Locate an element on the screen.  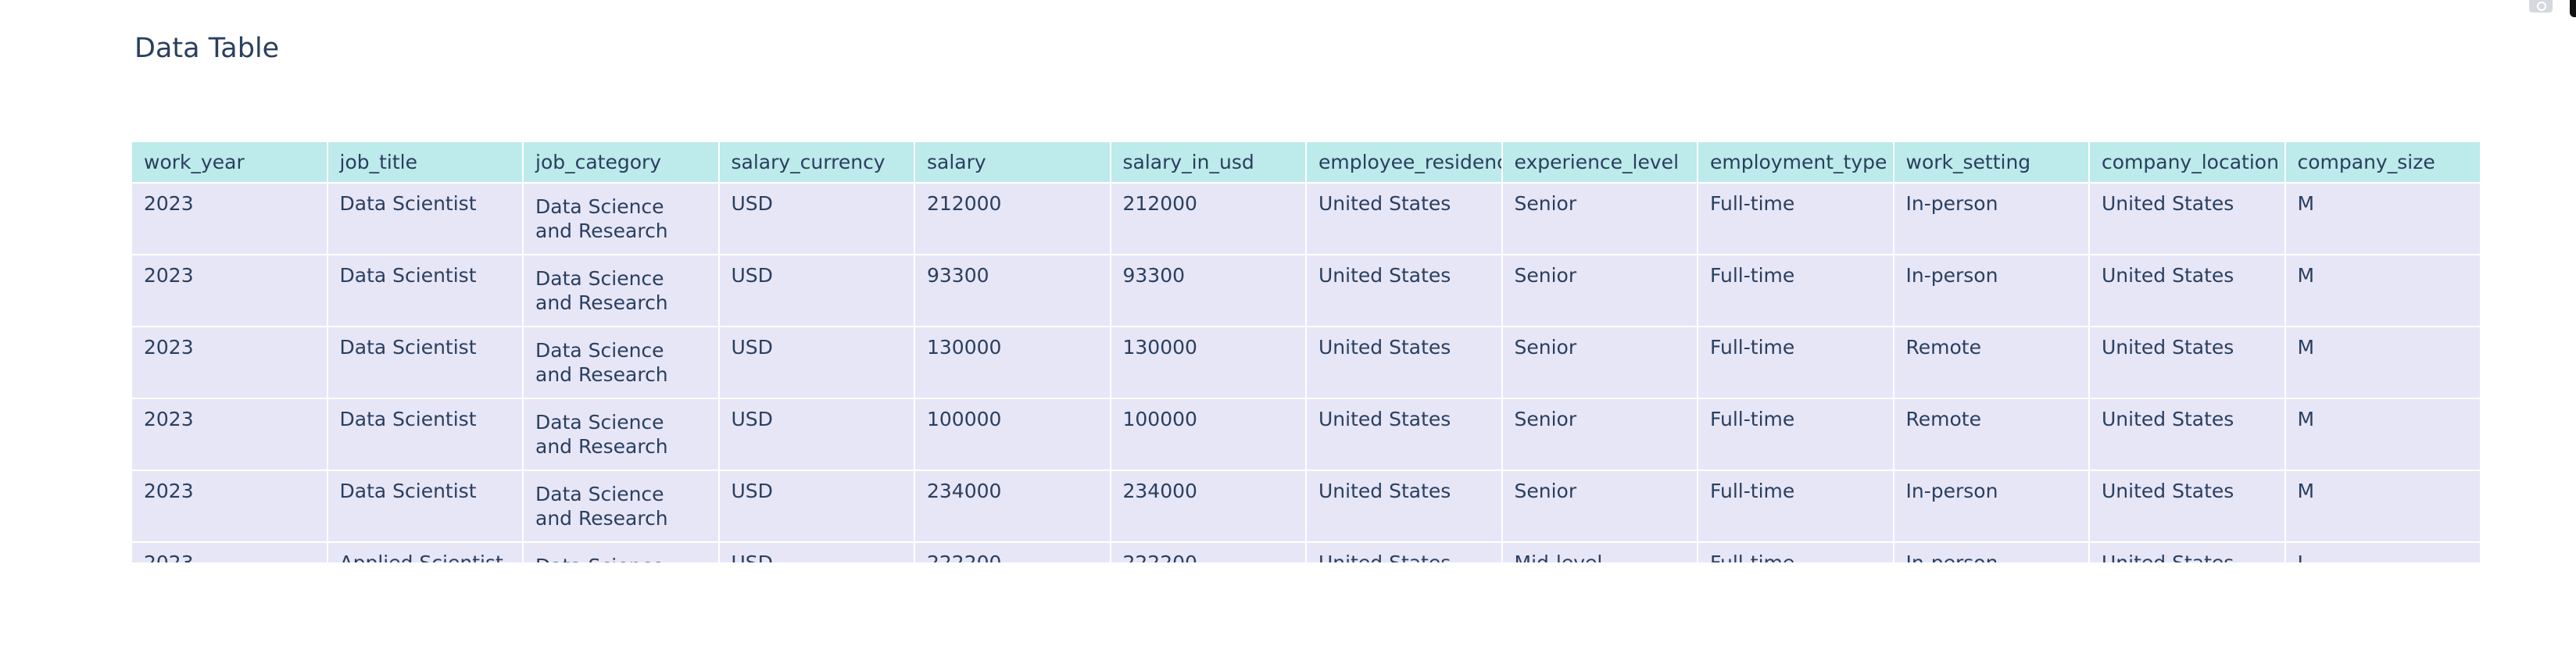
chart-title: Data Table is located at coordinates (207, 48).